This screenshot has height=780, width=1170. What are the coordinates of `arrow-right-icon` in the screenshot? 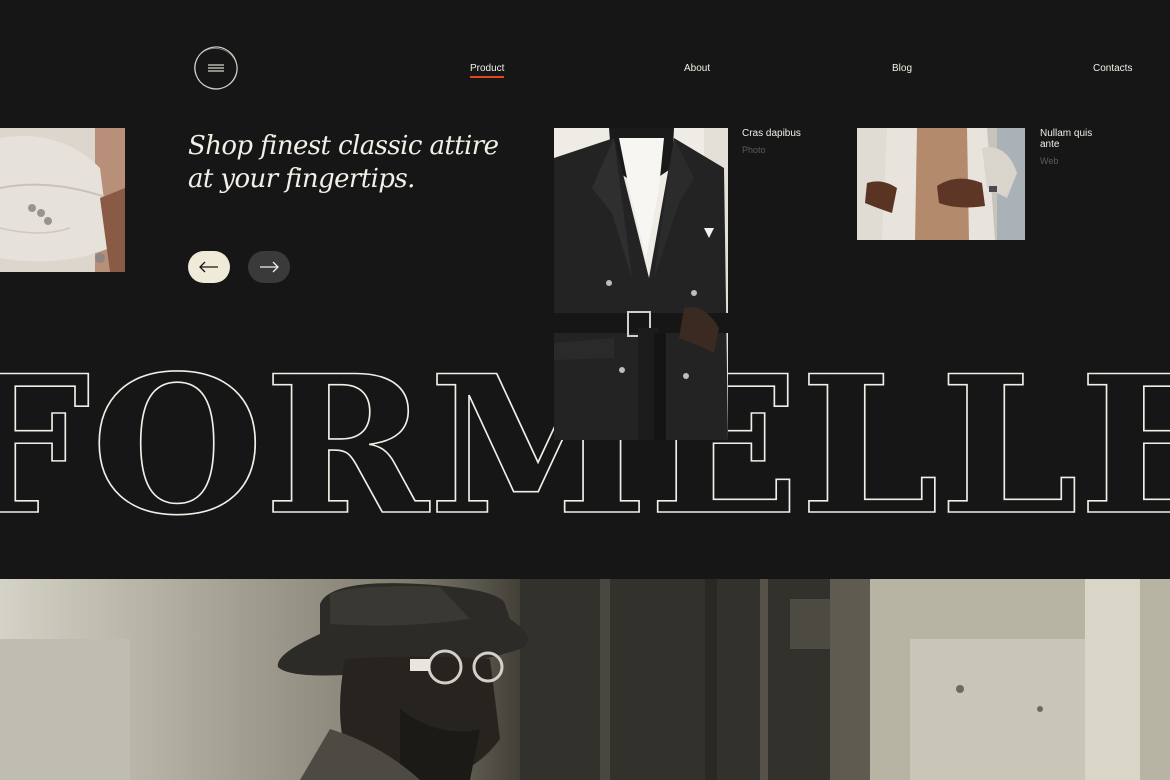 It's located at (269, 267).